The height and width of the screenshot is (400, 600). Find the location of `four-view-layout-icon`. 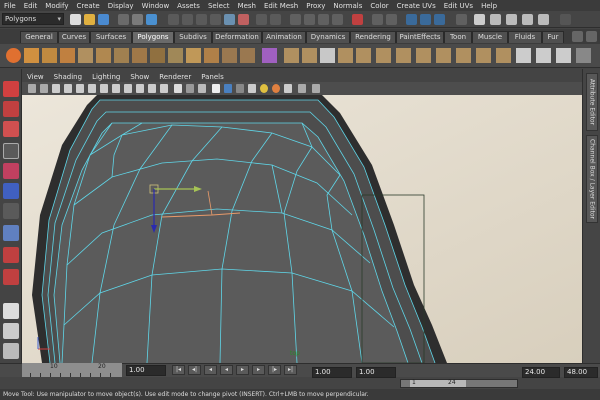

four-view-layout-icon is located at coordinates (11, 331).